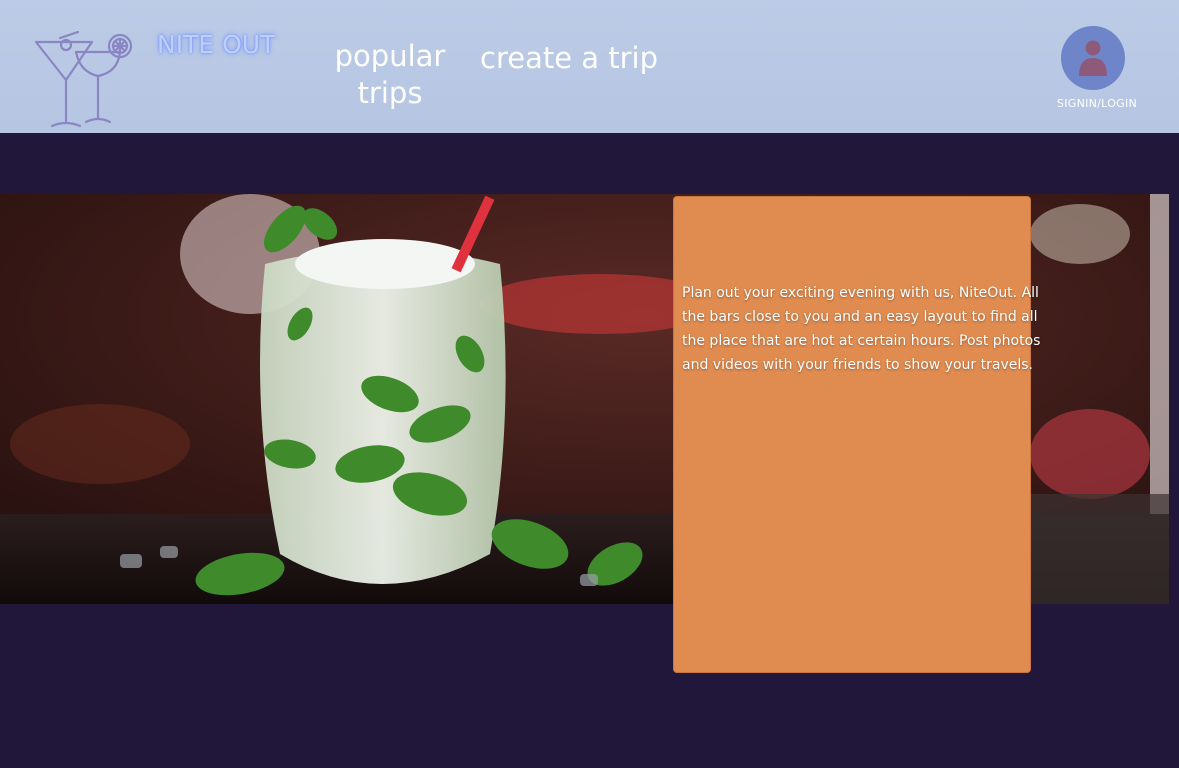  Describe the element at coordinates (216, 44) in the screenshot. I see `brand-title: NITE OUT` at that location.